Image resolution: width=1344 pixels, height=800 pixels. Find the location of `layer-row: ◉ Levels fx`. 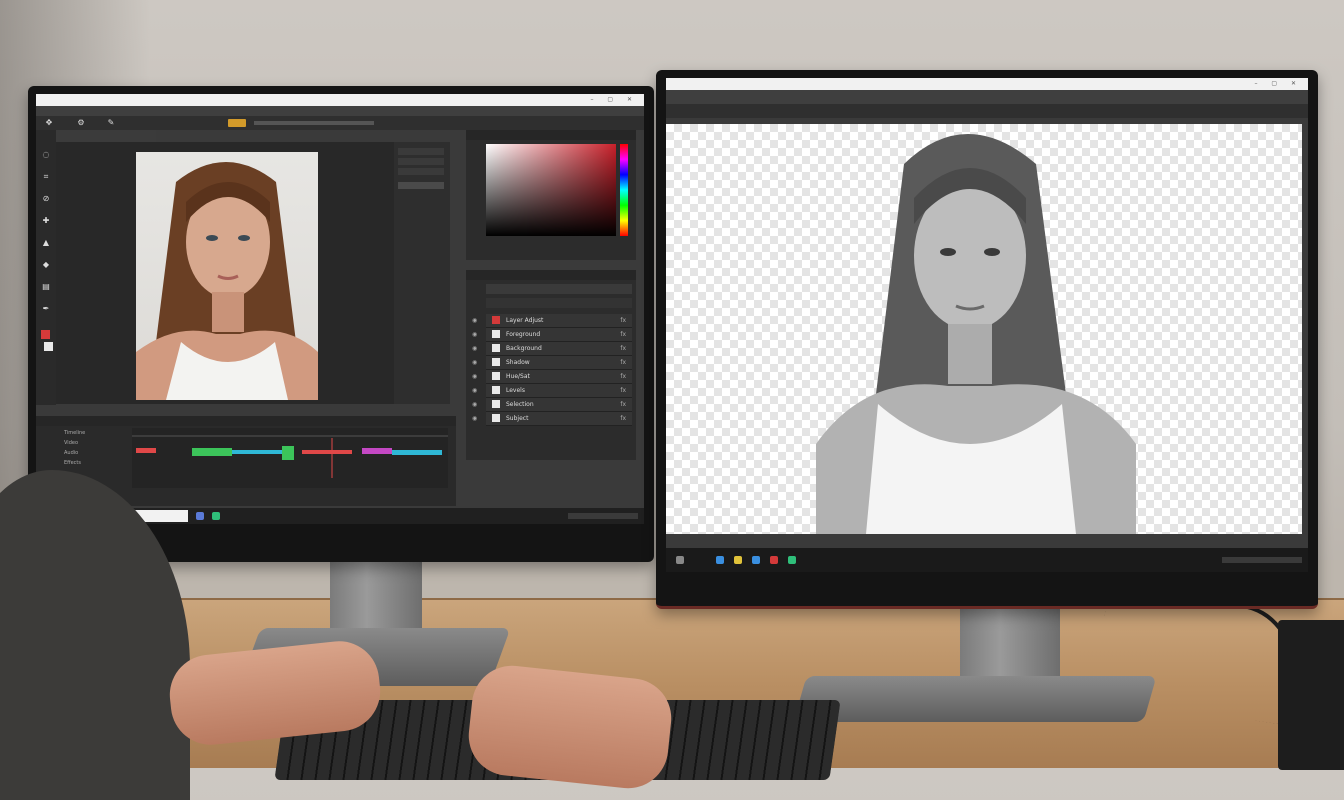

layer-row: ◉ Levels fx is located at coordinates (552, 391).